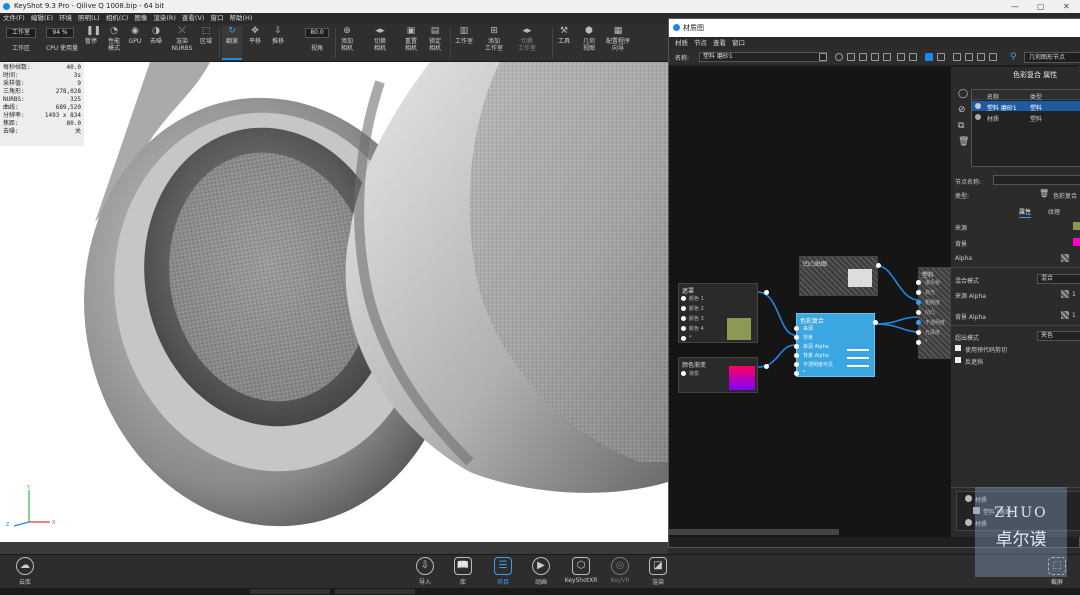 The height and width of the screenshot is (595, 1080). What do you see at coordinates (618, 39) in the screenshot?
I see `configurator-wizard-button: ▦ 配置程序 向导` at bounding box center [618, 39].